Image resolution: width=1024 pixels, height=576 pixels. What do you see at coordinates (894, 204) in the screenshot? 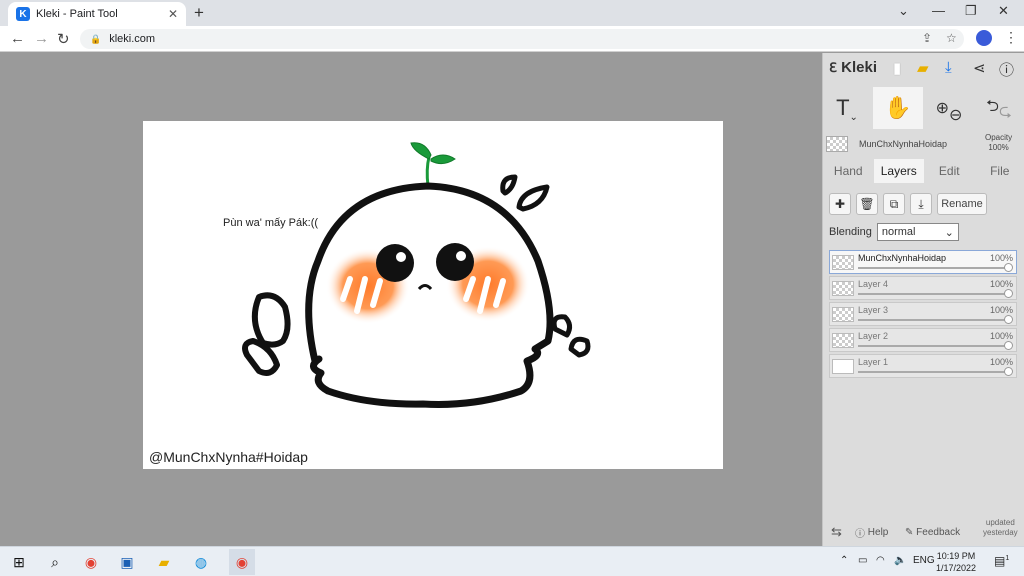
I see `duplicate-layer-button: ⧉` at bounding box center [894, 204].